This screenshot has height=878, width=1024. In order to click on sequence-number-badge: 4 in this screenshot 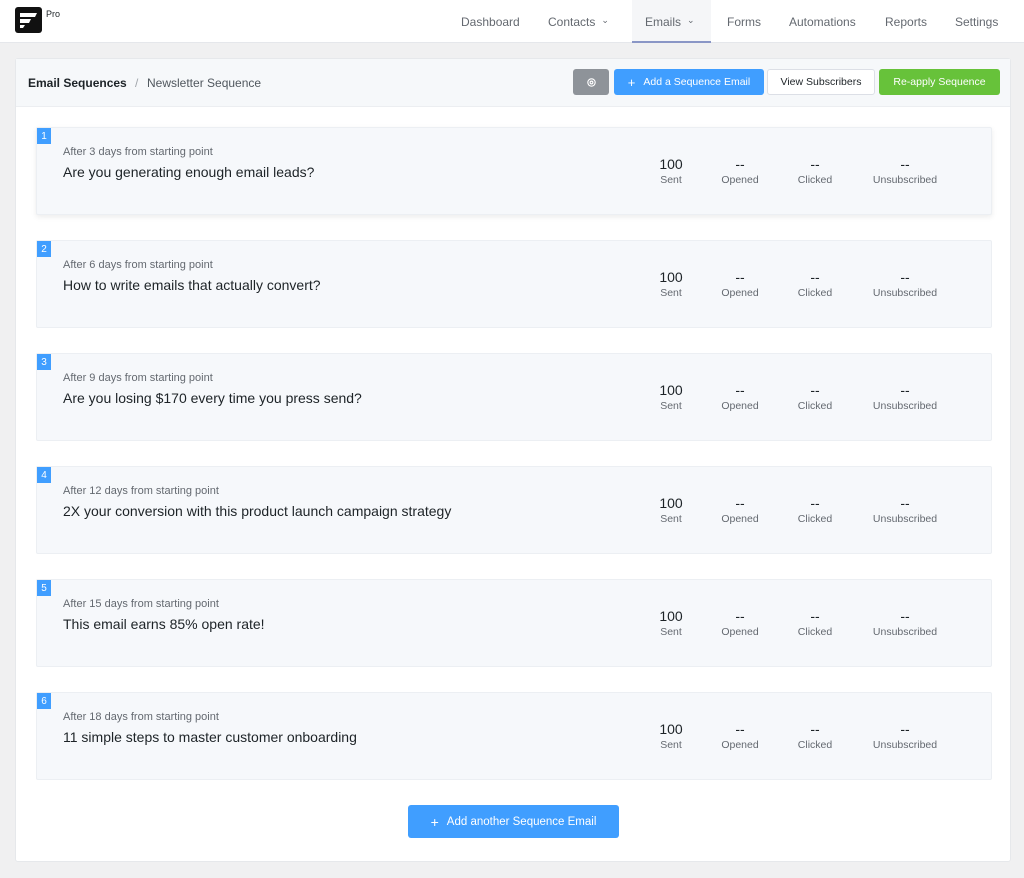, I will do `click(44, 475)`.